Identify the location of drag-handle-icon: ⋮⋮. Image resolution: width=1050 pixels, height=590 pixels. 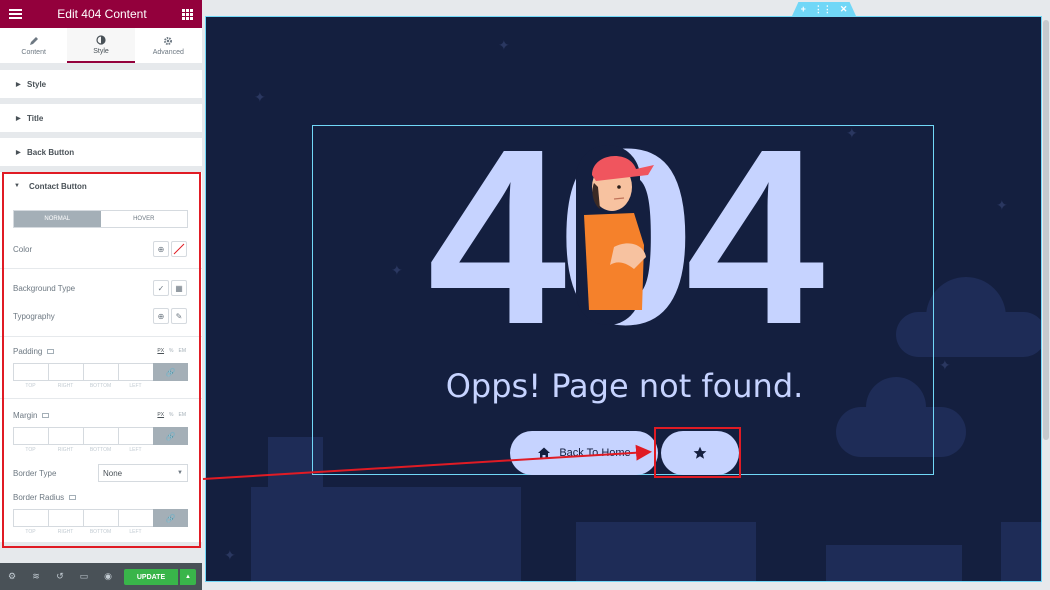
(823, 9).